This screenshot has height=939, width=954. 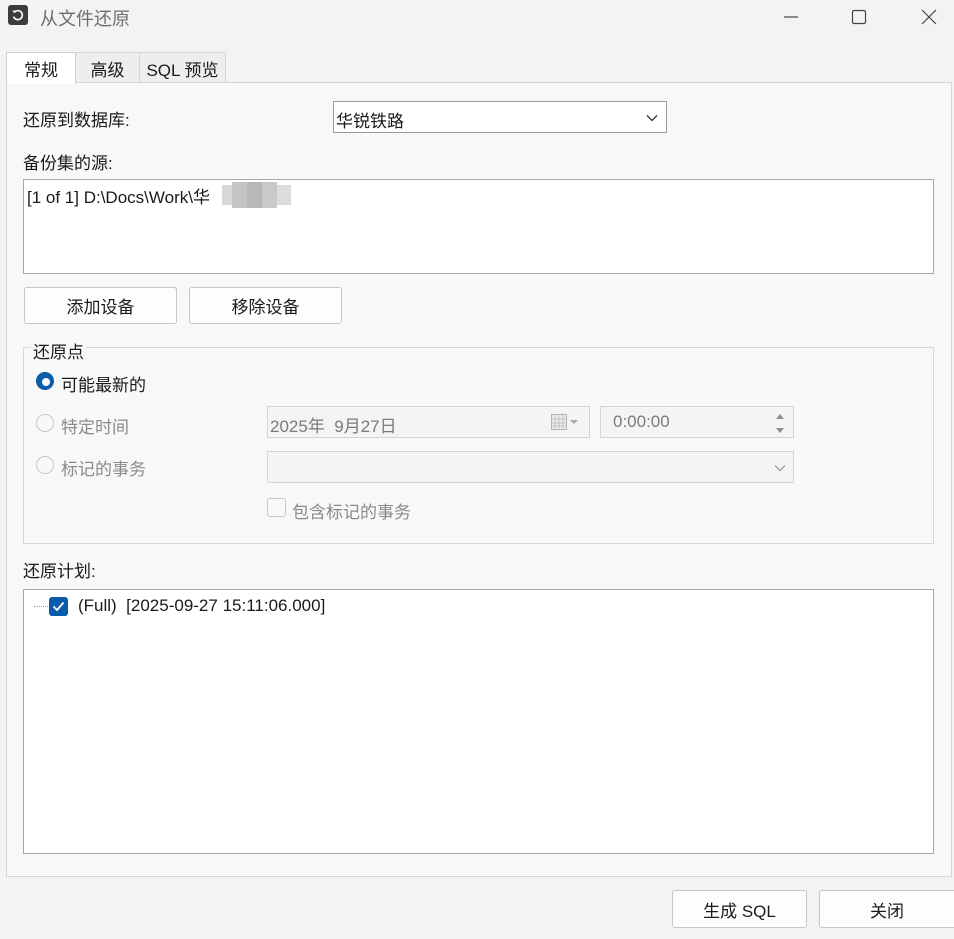 I want to click on time-field: 0:00:00, so click(x=697, y=422).